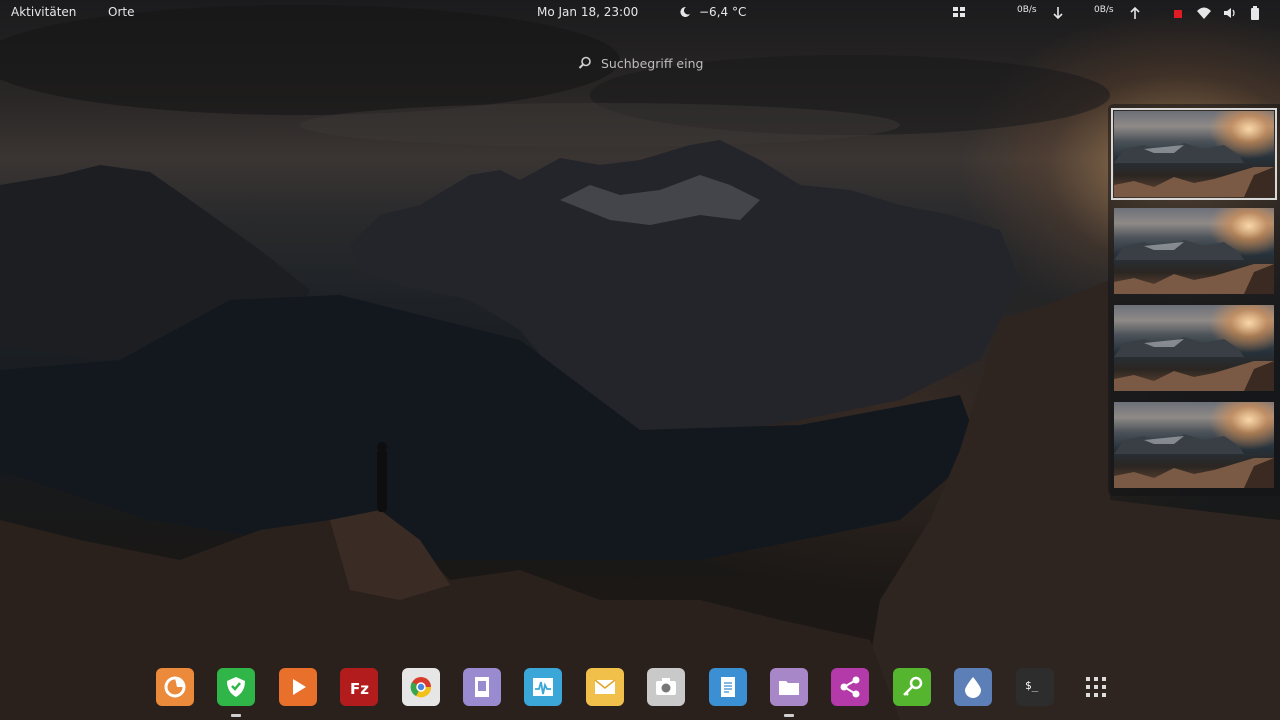 This screenshot has height=720, width=1280. I want to click on temperature-label: −6,4 °C, so click(723, 12).